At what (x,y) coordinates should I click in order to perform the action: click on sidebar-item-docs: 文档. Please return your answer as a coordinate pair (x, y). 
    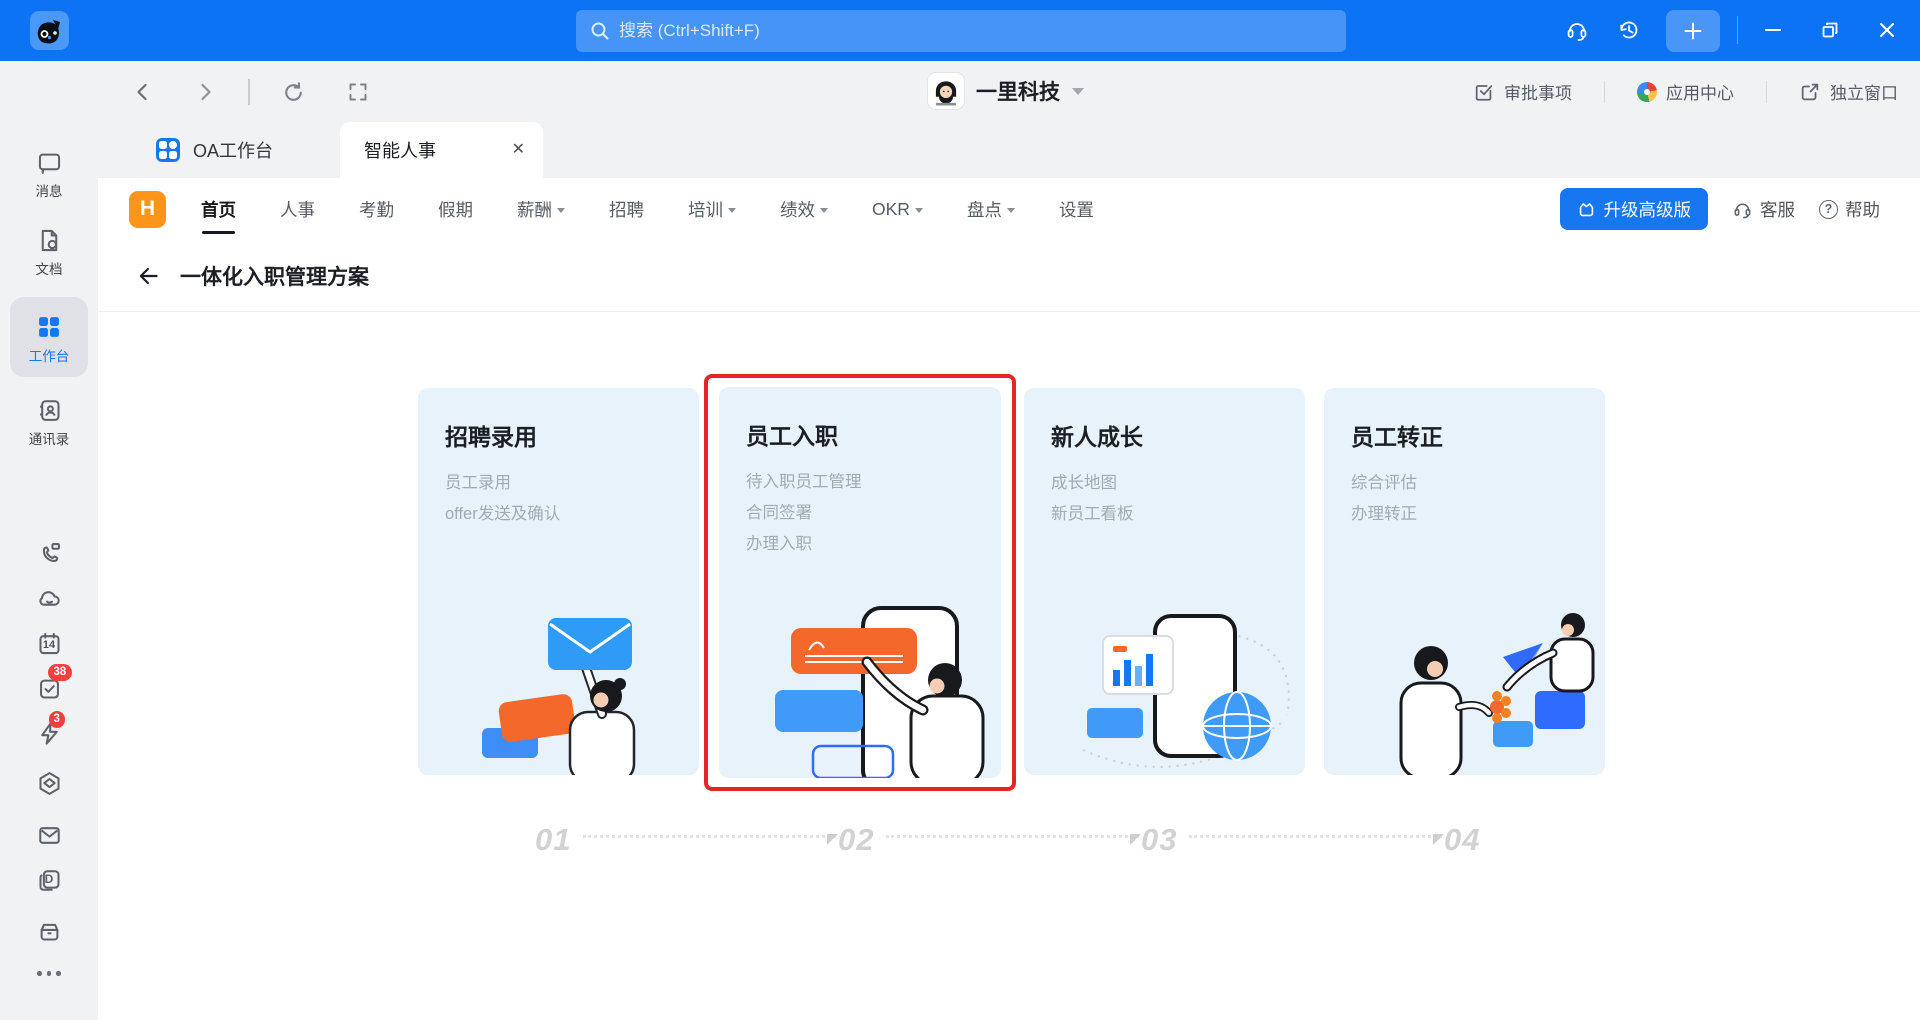
    Looking at the image, I should click on (49, 252).